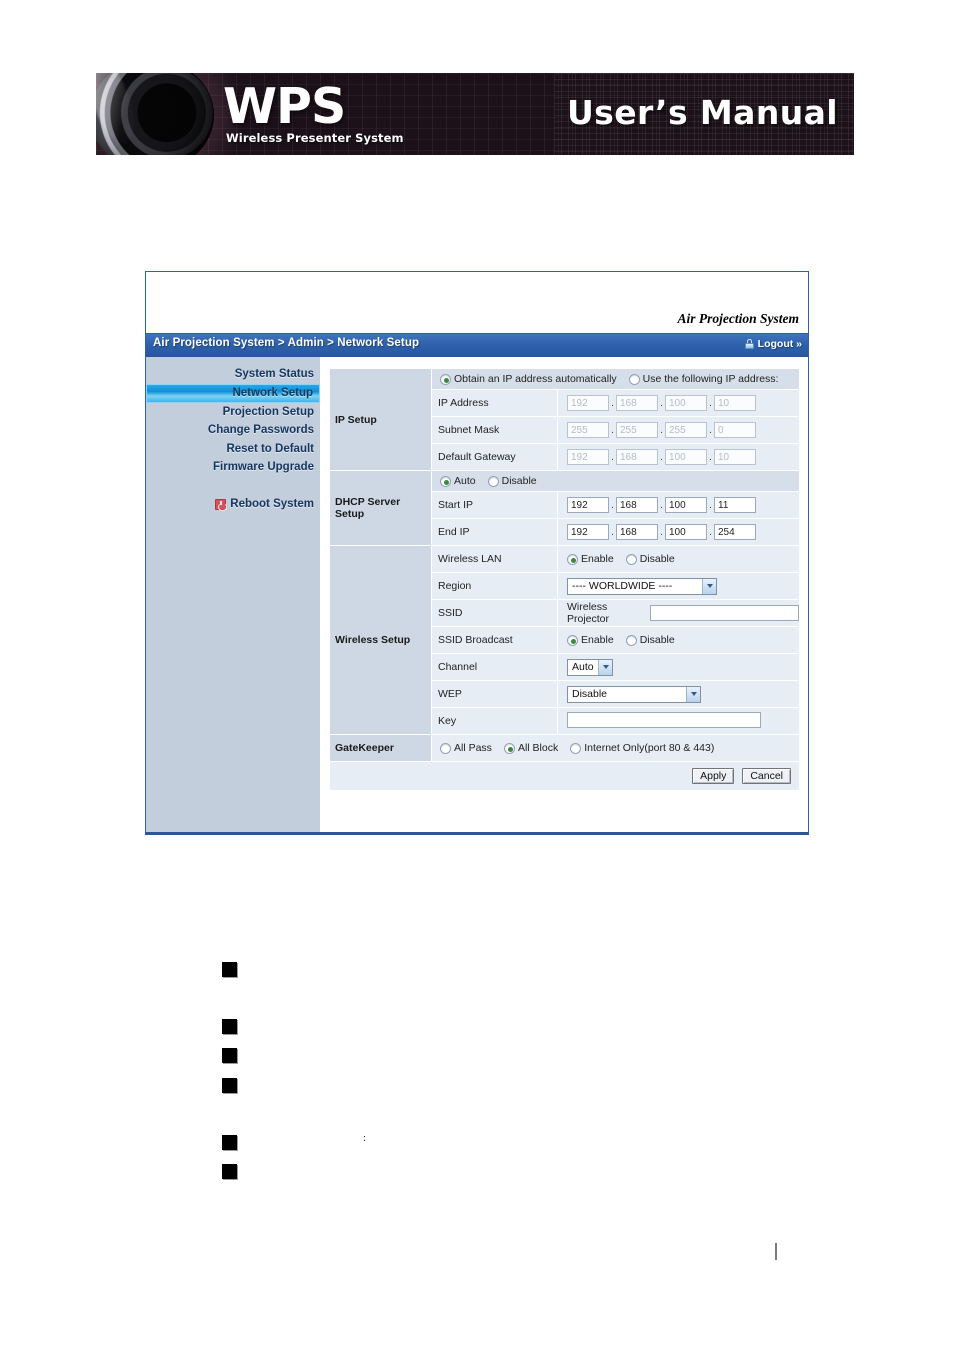  I want to click on end-ip-octet-2: 168, so click(637, 532).